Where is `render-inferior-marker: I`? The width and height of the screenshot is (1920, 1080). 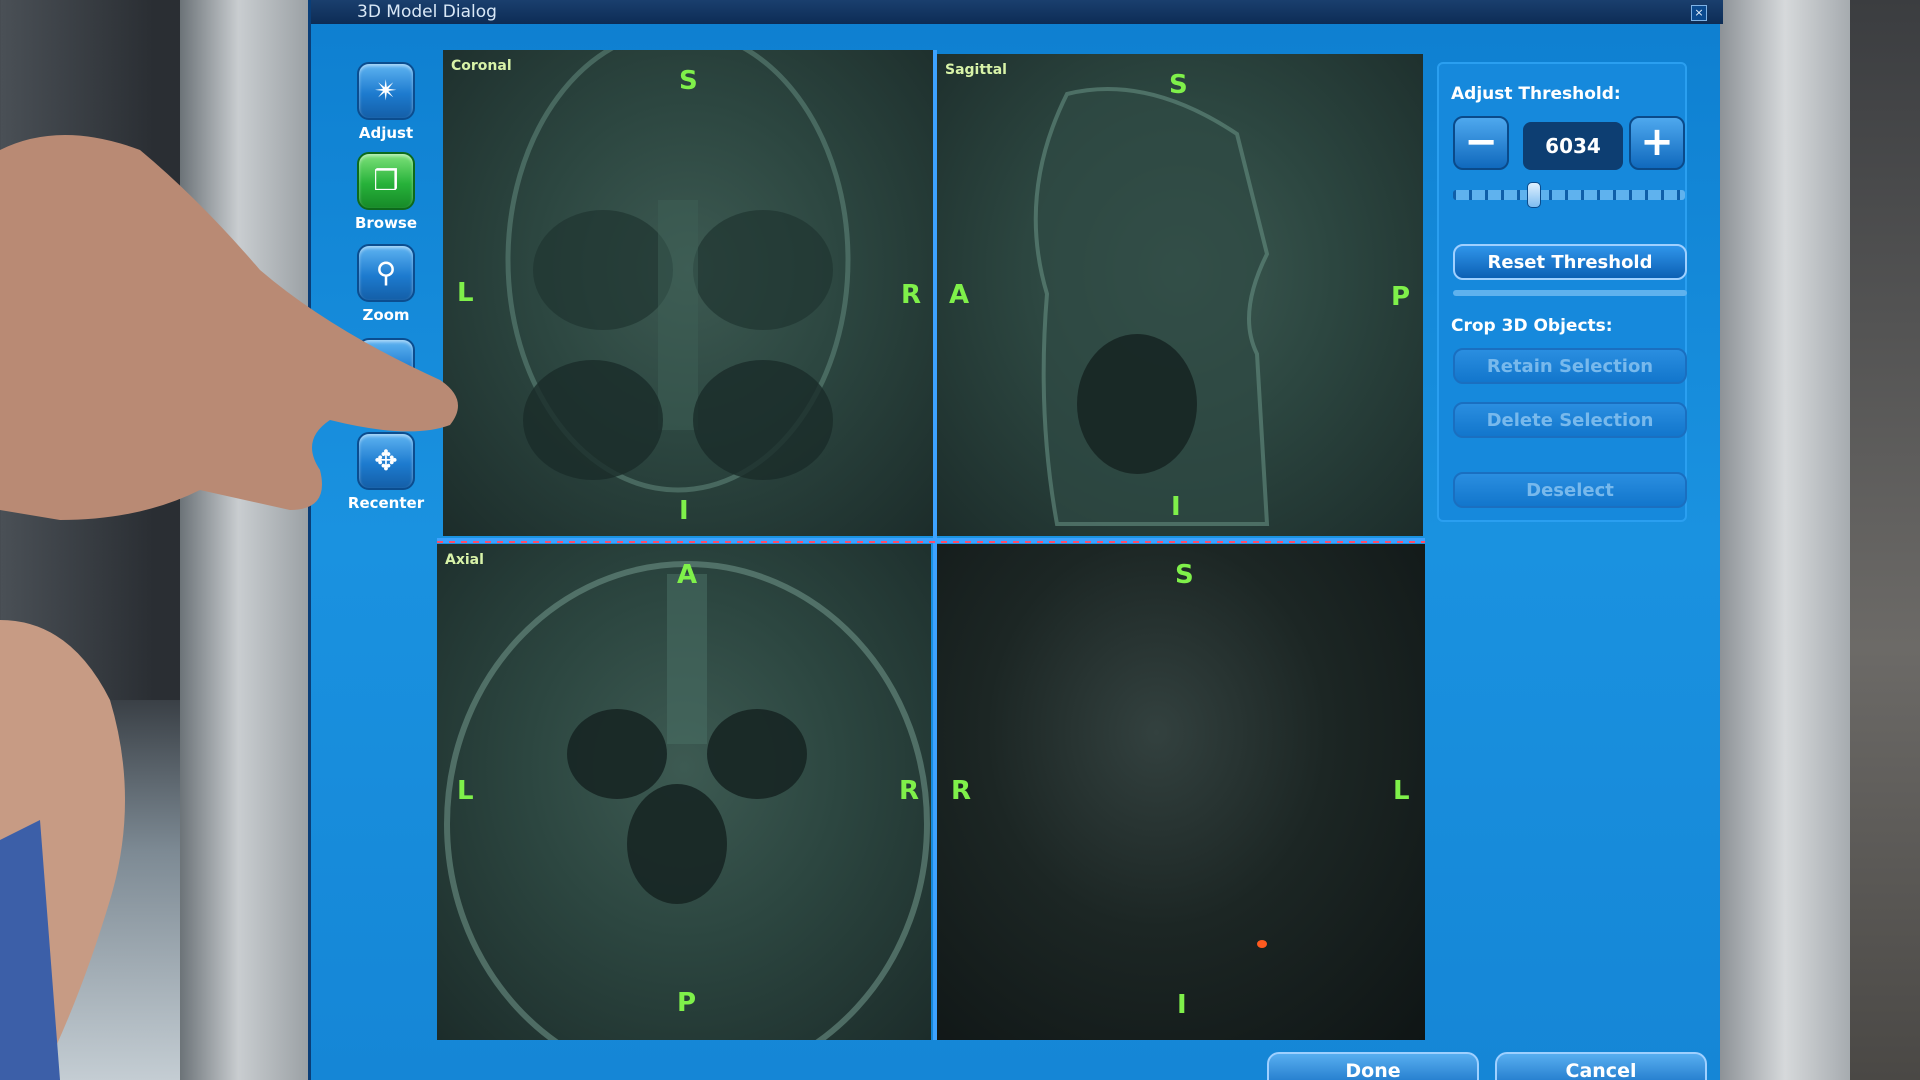 render-inferior-marker: I is located at coordinates (1182, 1005).